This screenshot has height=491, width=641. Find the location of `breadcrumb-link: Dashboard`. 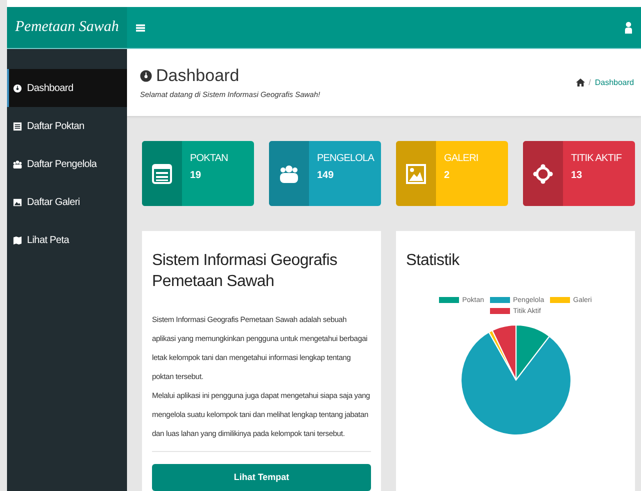

breadcrumb-link: Dashboard is located at coordinates (614, 82).